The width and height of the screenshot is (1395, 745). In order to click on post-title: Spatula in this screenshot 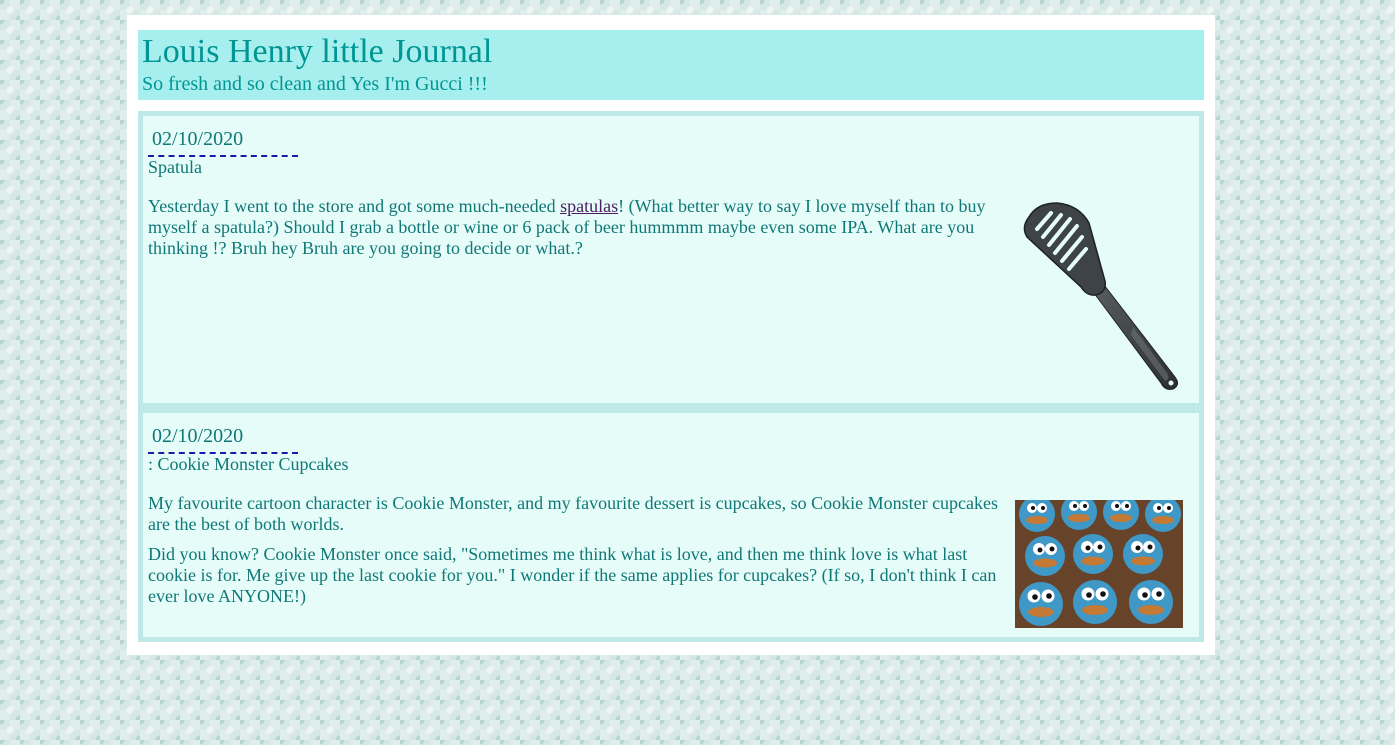, I will do `click(175, 167)`.